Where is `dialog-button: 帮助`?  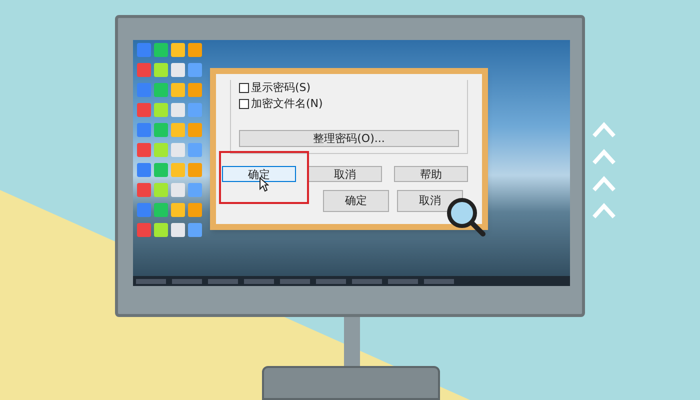 dialog-button: 帮助 is located at coordinates (431, 174).